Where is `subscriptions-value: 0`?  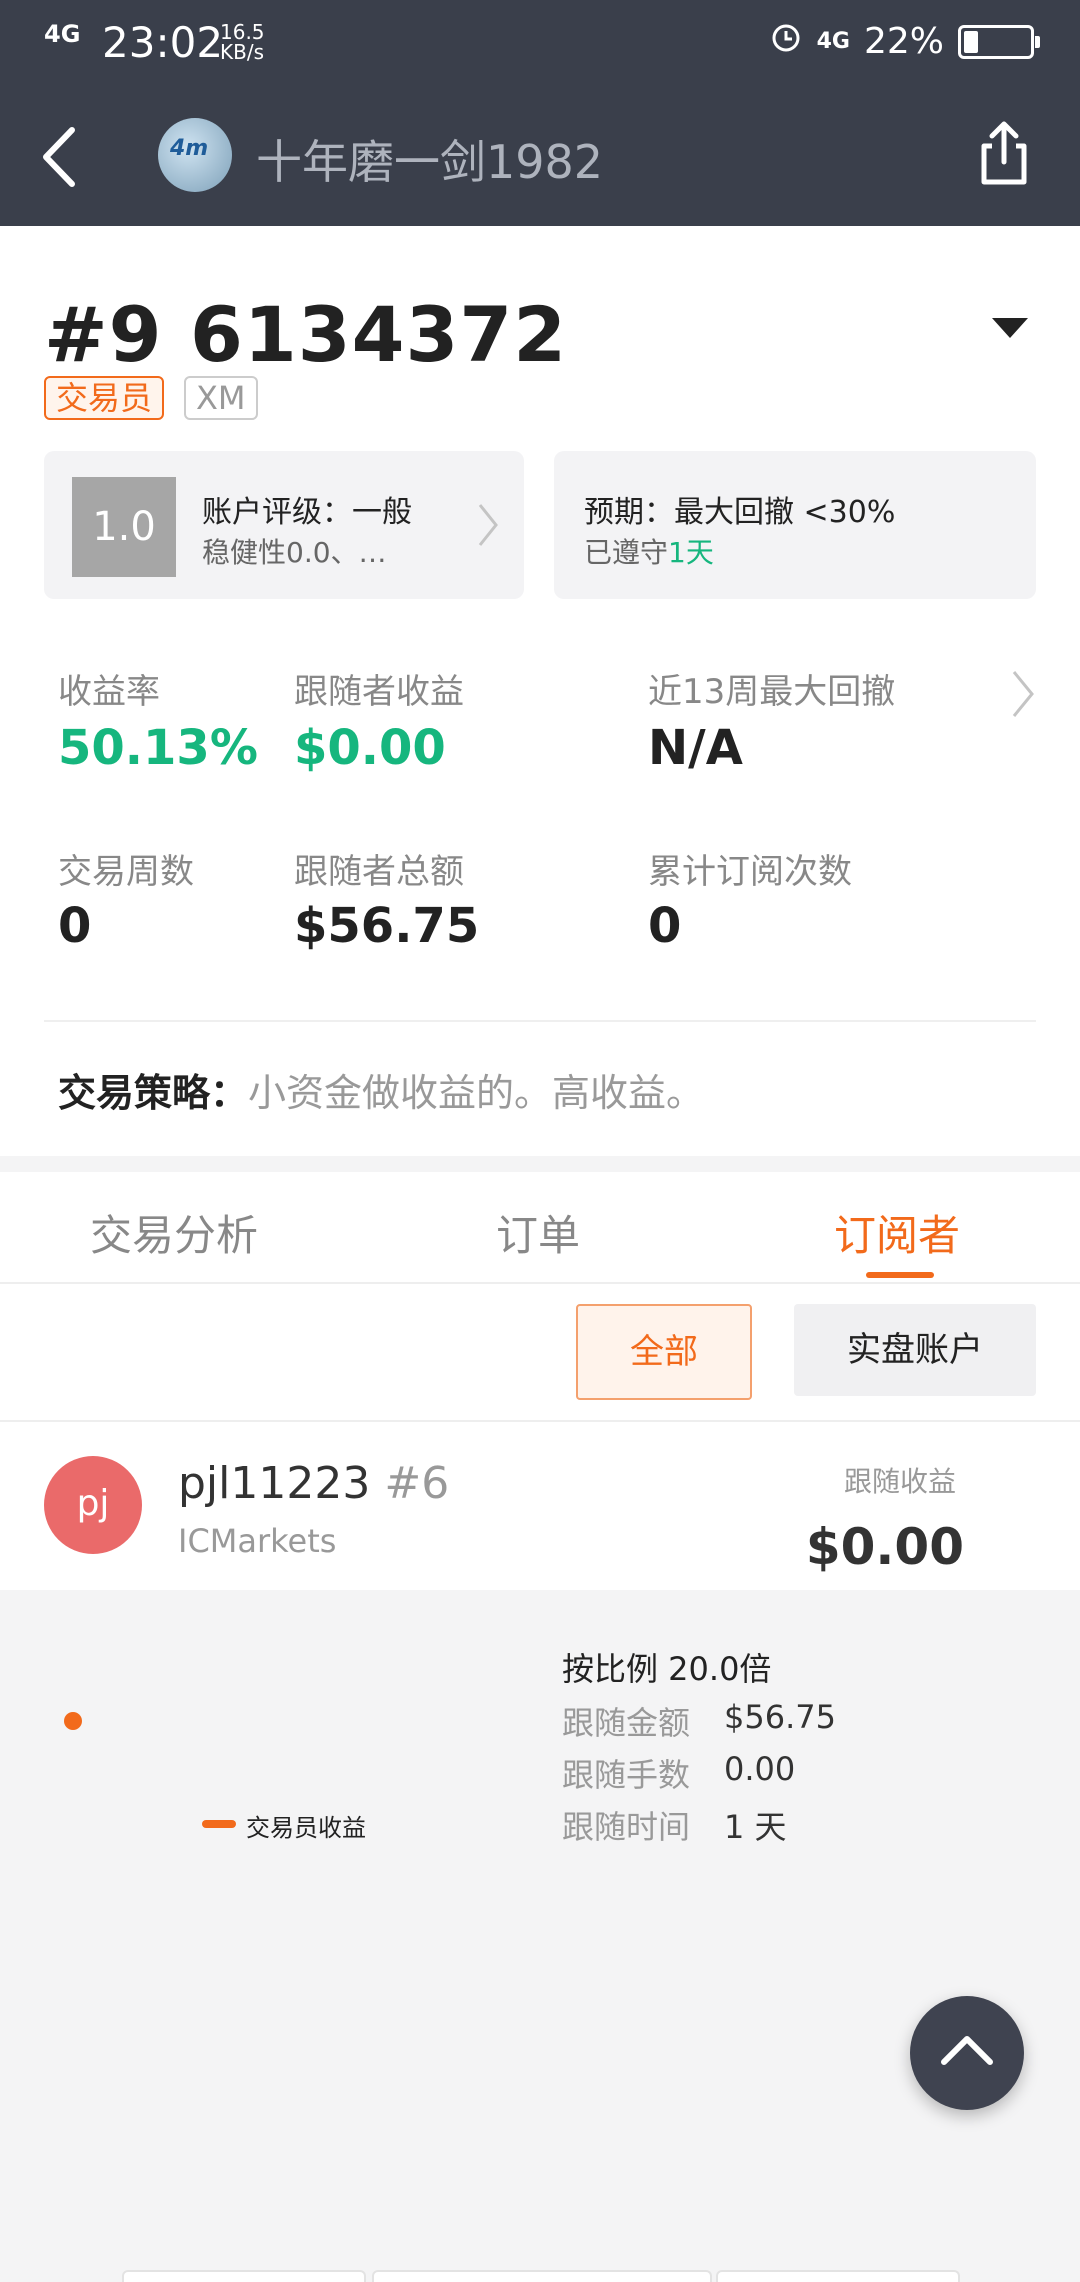
subscriptions-value: 0 is located at coordinates (665, 926).